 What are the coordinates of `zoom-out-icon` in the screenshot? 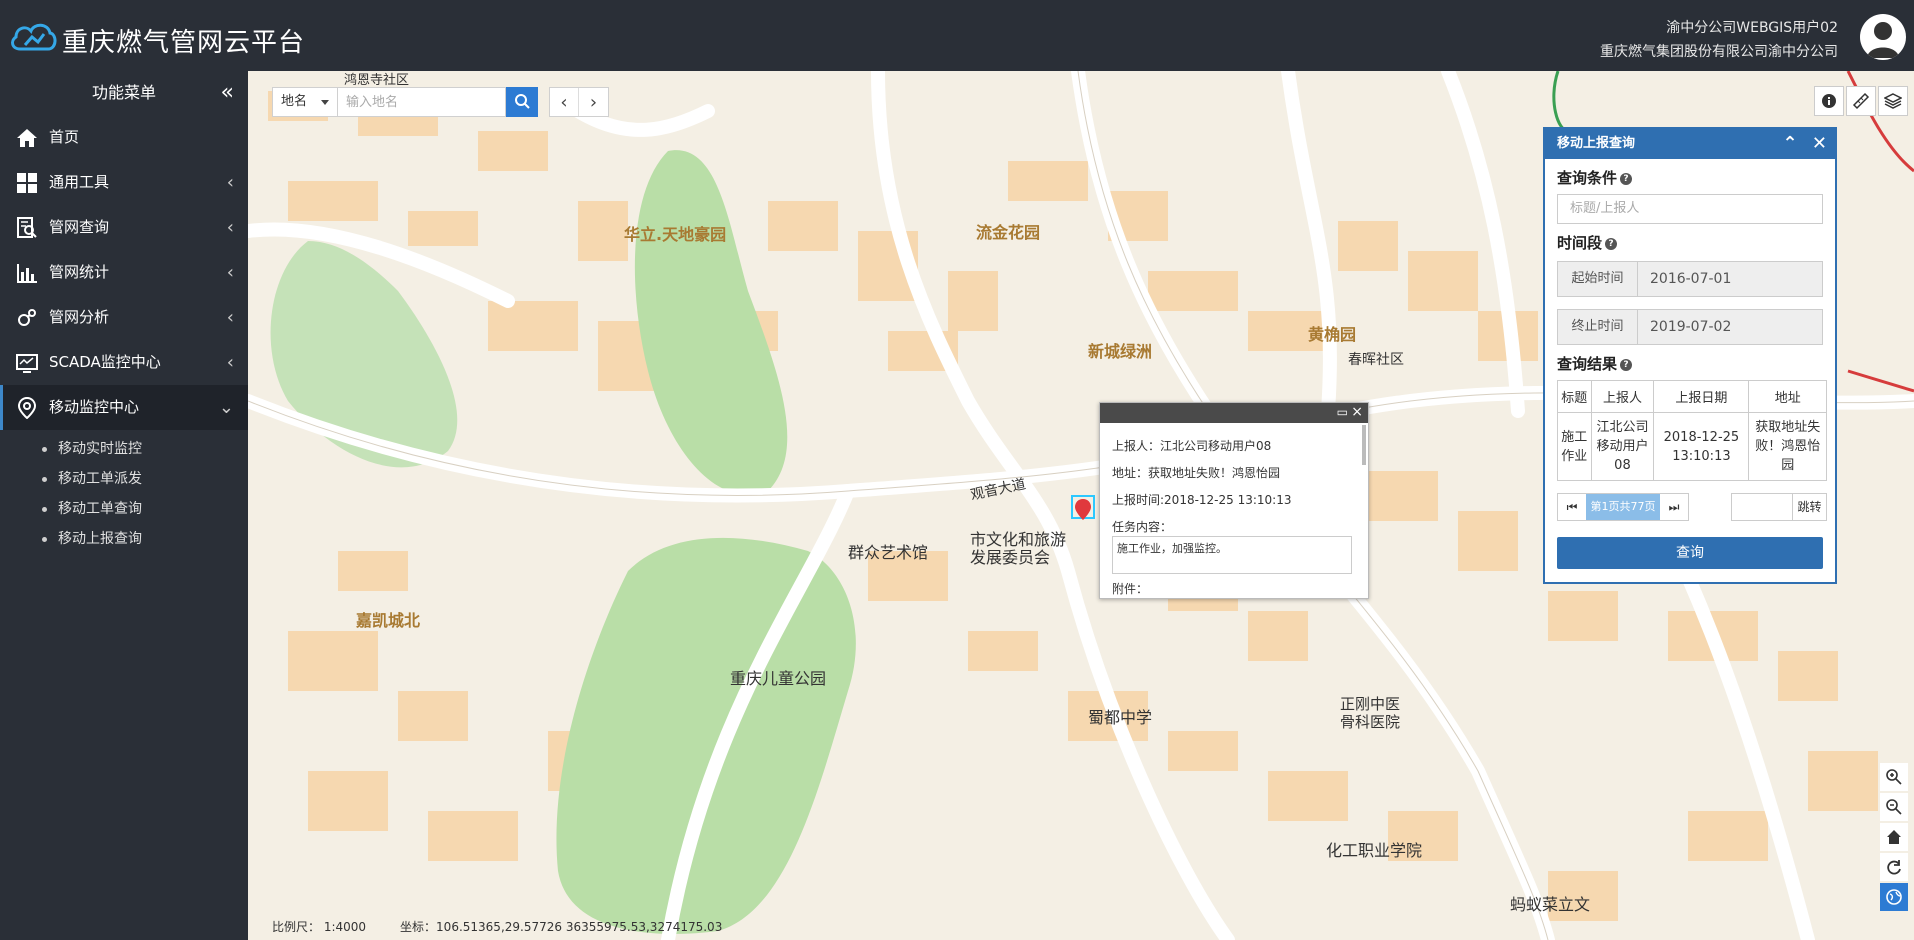 It's located at (1894, 807).